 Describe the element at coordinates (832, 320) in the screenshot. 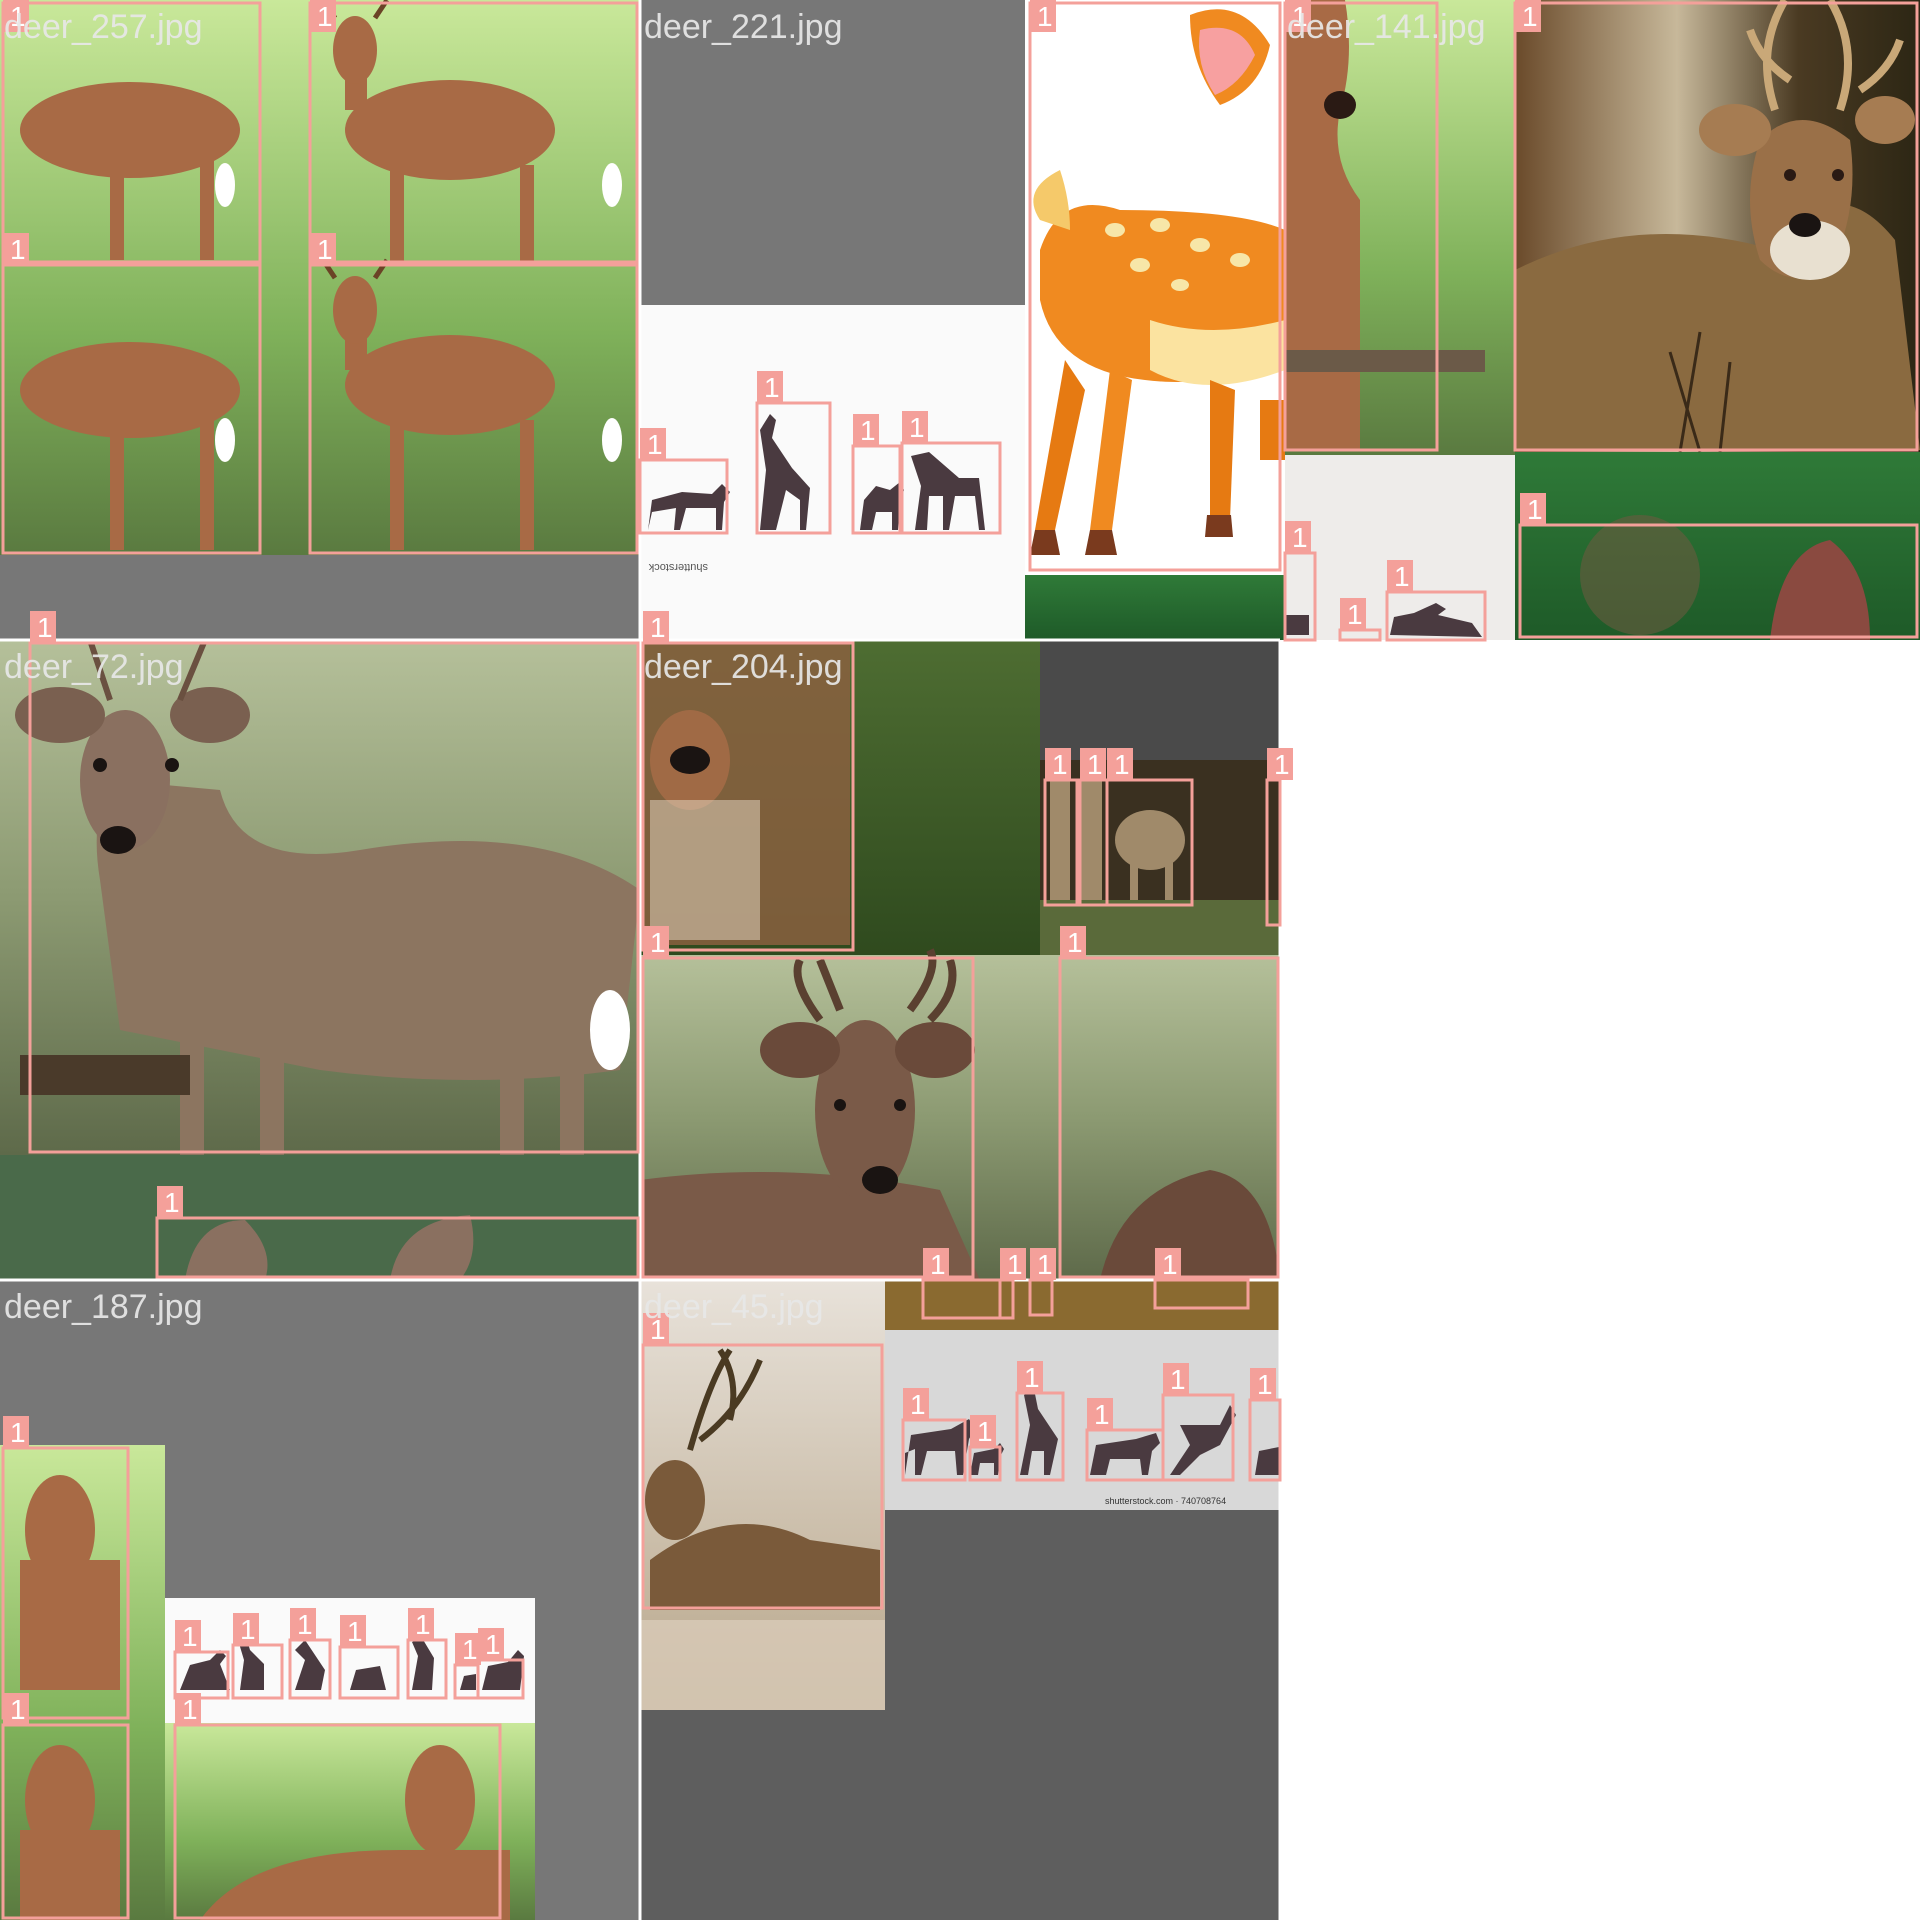

I see `tile-deer-221: shutterstock` at that location.